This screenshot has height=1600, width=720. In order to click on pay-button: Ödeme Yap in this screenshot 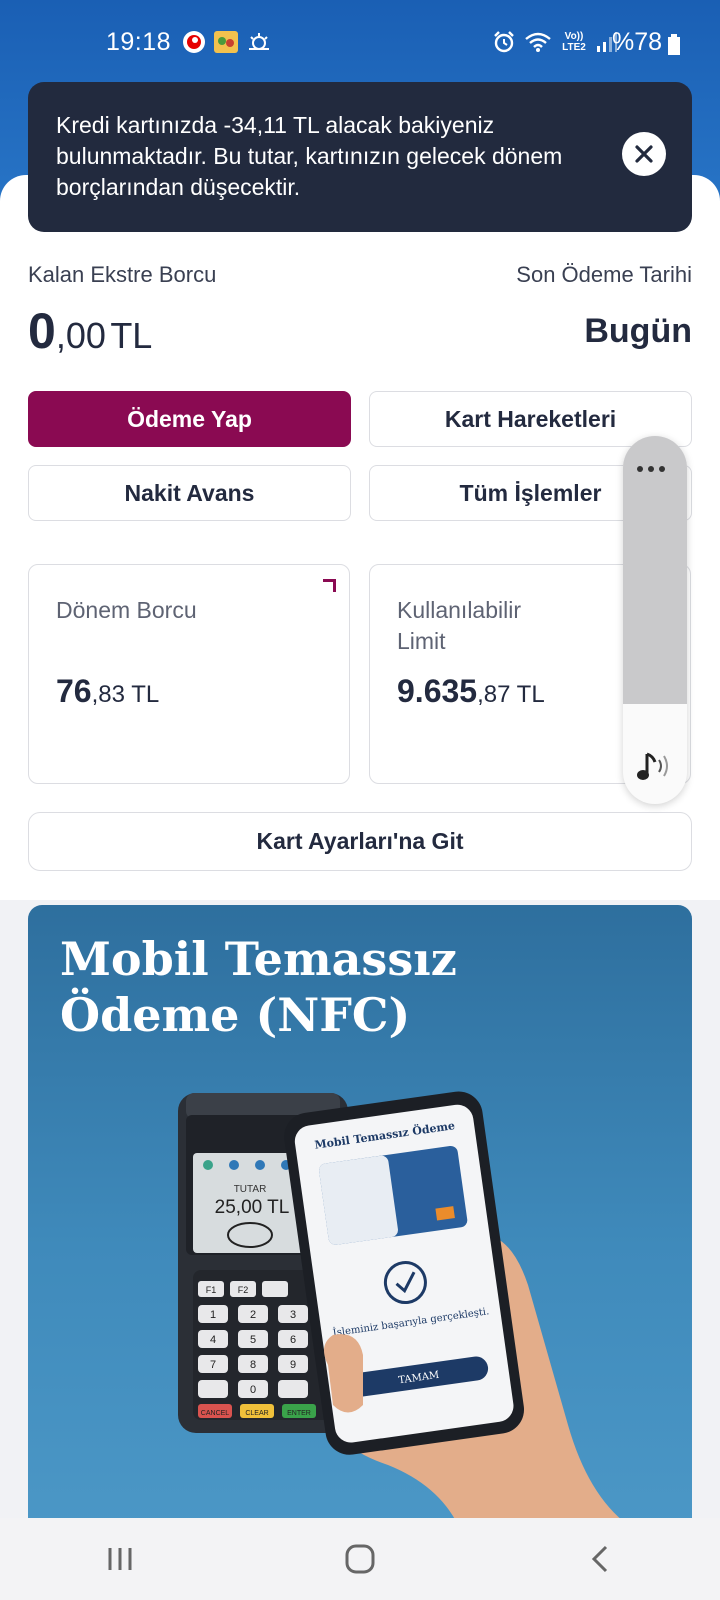, I will do `click(189, 419)`.